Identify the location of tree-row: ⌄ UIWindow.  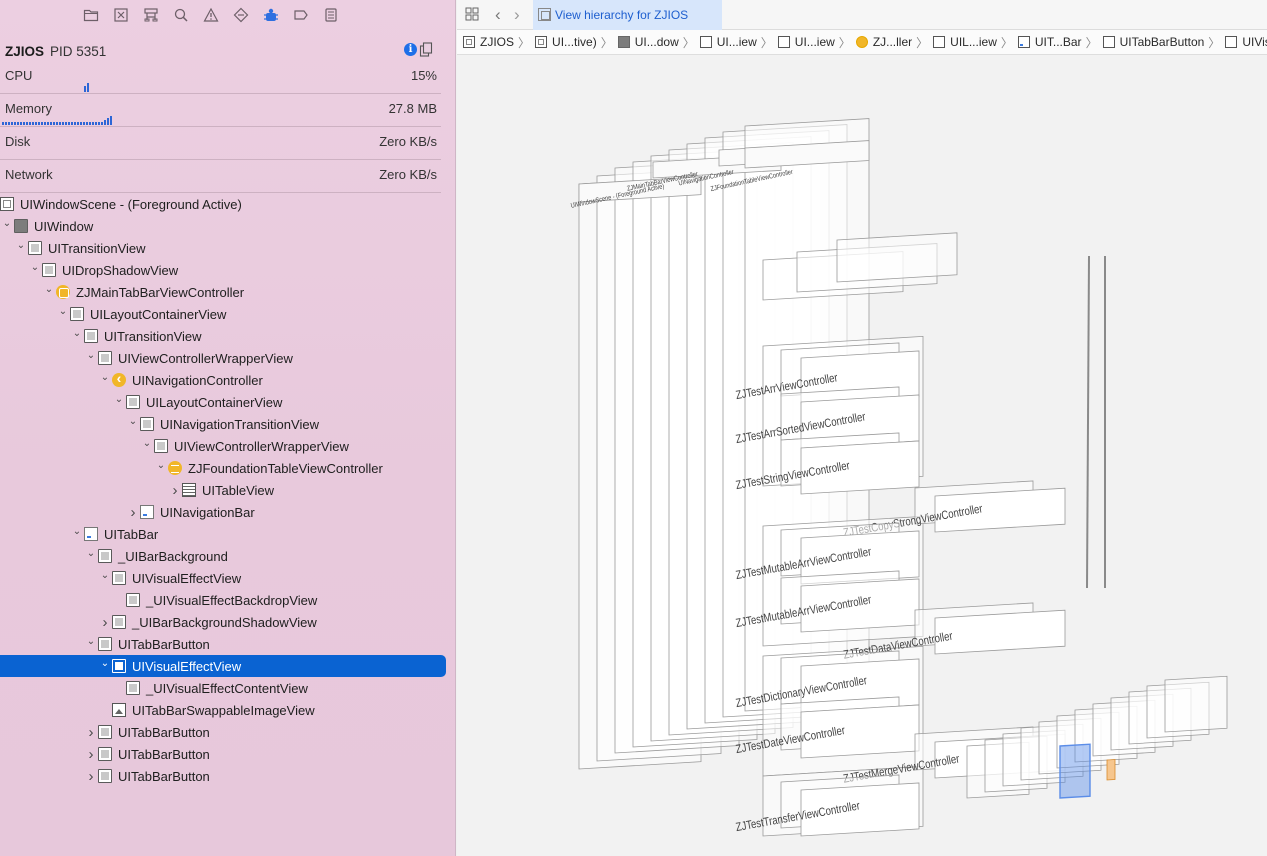
(223, 226).